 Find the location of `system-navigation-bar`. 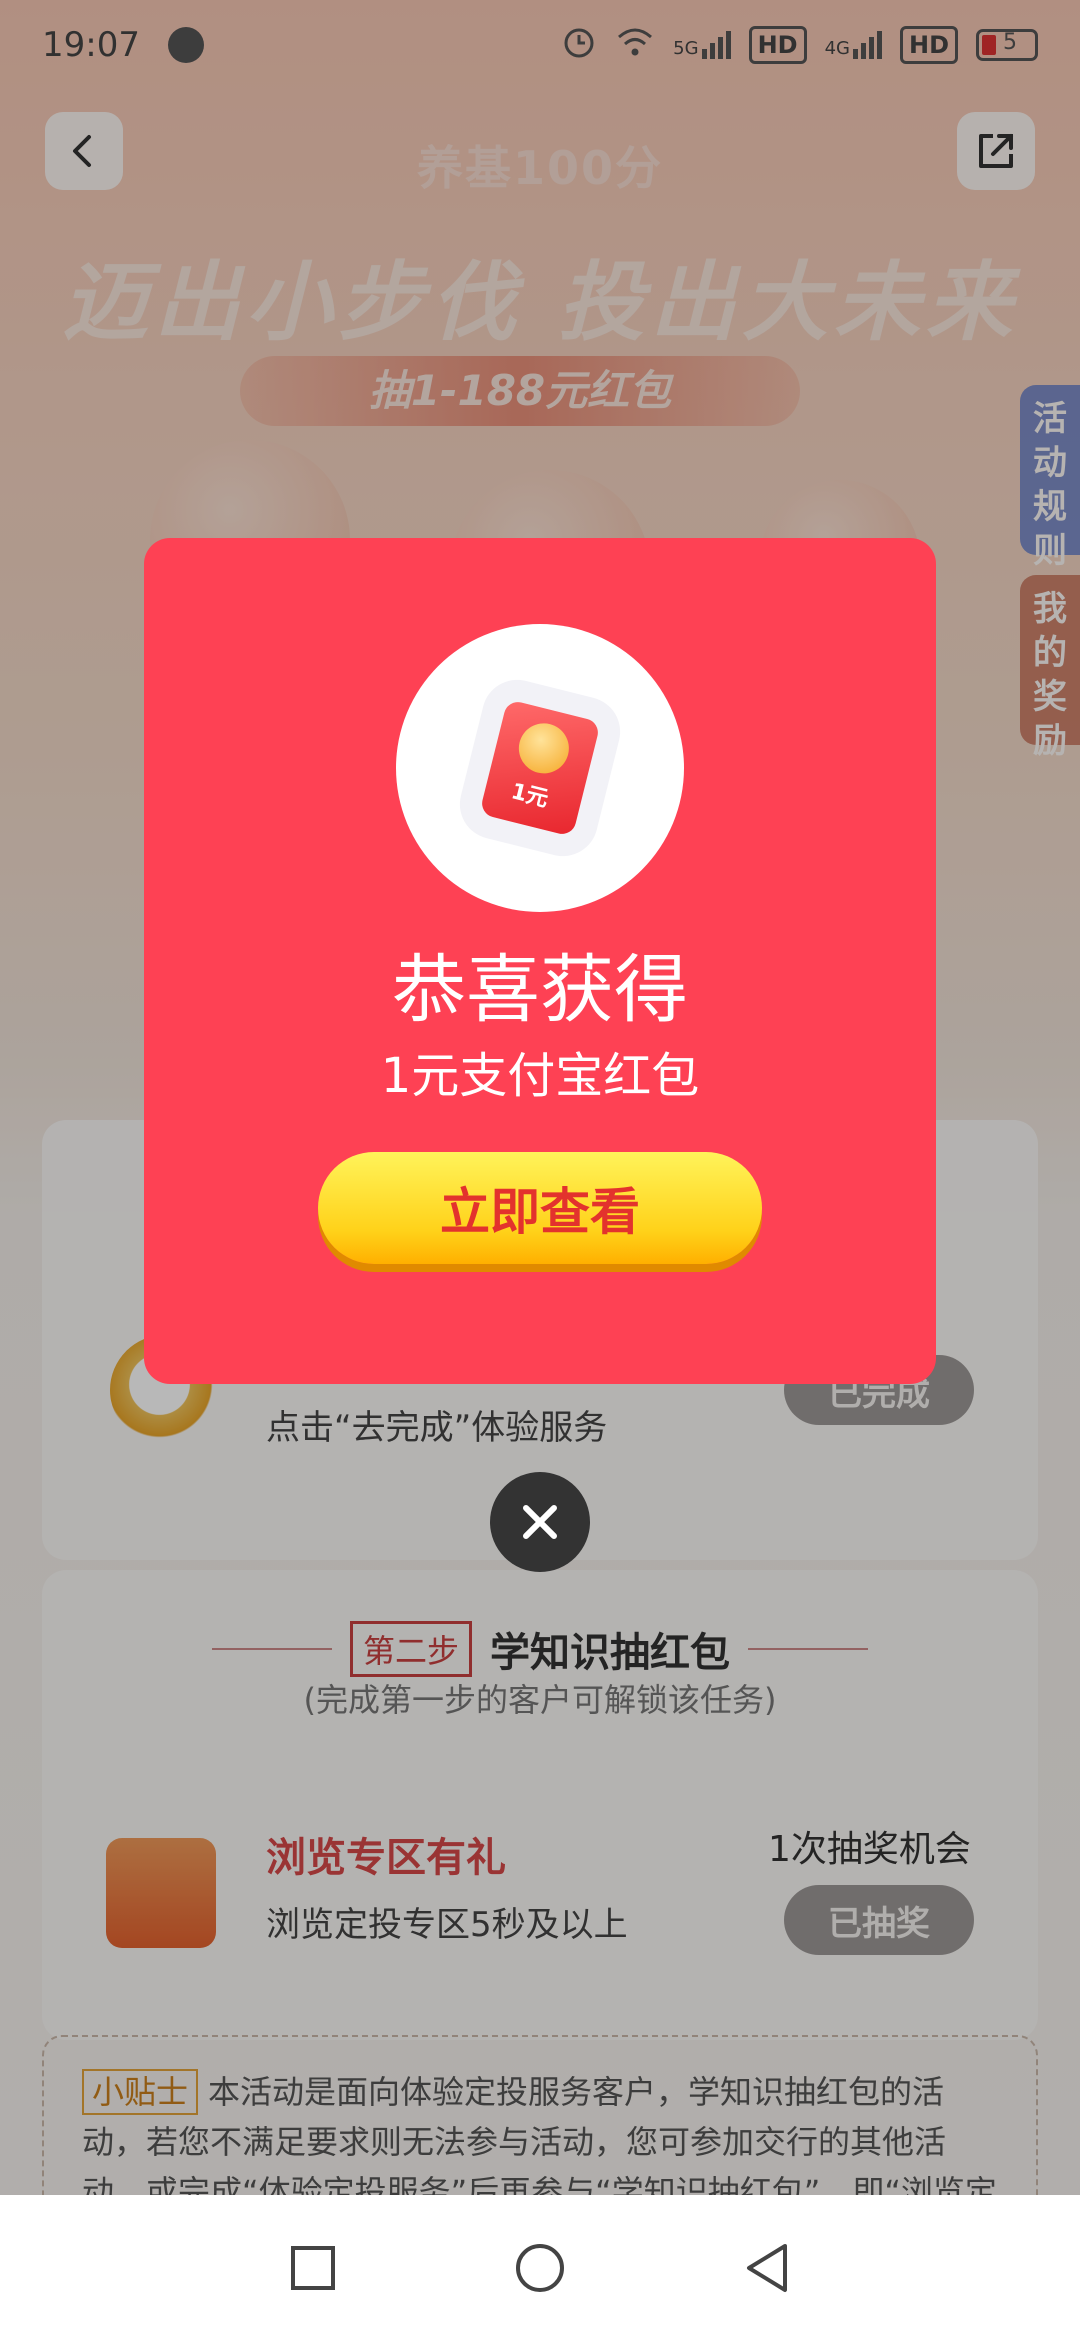

system-navigation-bar is located at coordinates (540, 2267).